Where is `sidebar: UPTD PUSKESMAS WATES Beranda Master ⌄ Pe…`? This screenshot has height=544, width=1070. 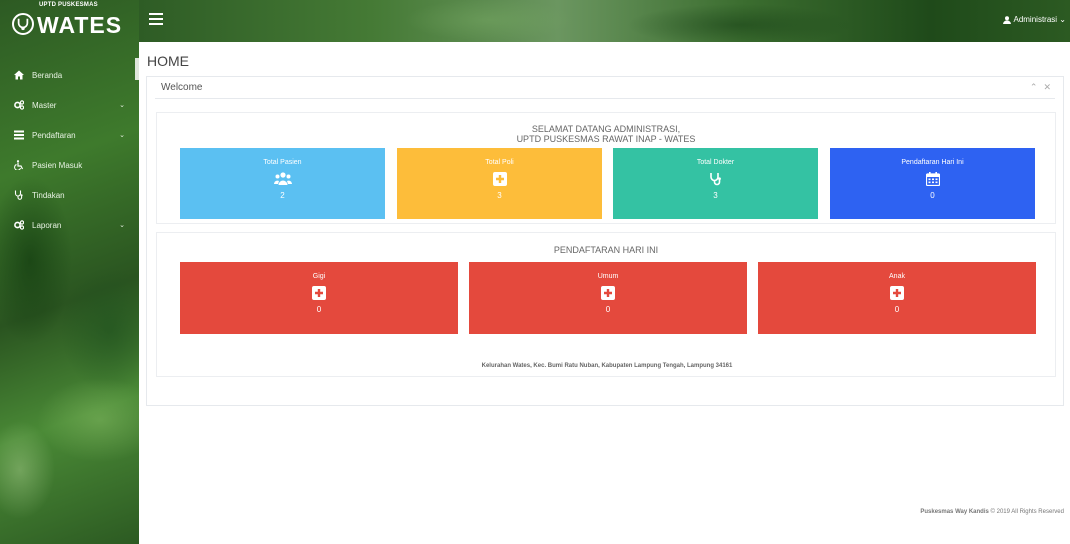 sidebar: UPTD PUSKESMAS WATES Beranda Master ⌄ Pe… is located at coordinates (69, 272).